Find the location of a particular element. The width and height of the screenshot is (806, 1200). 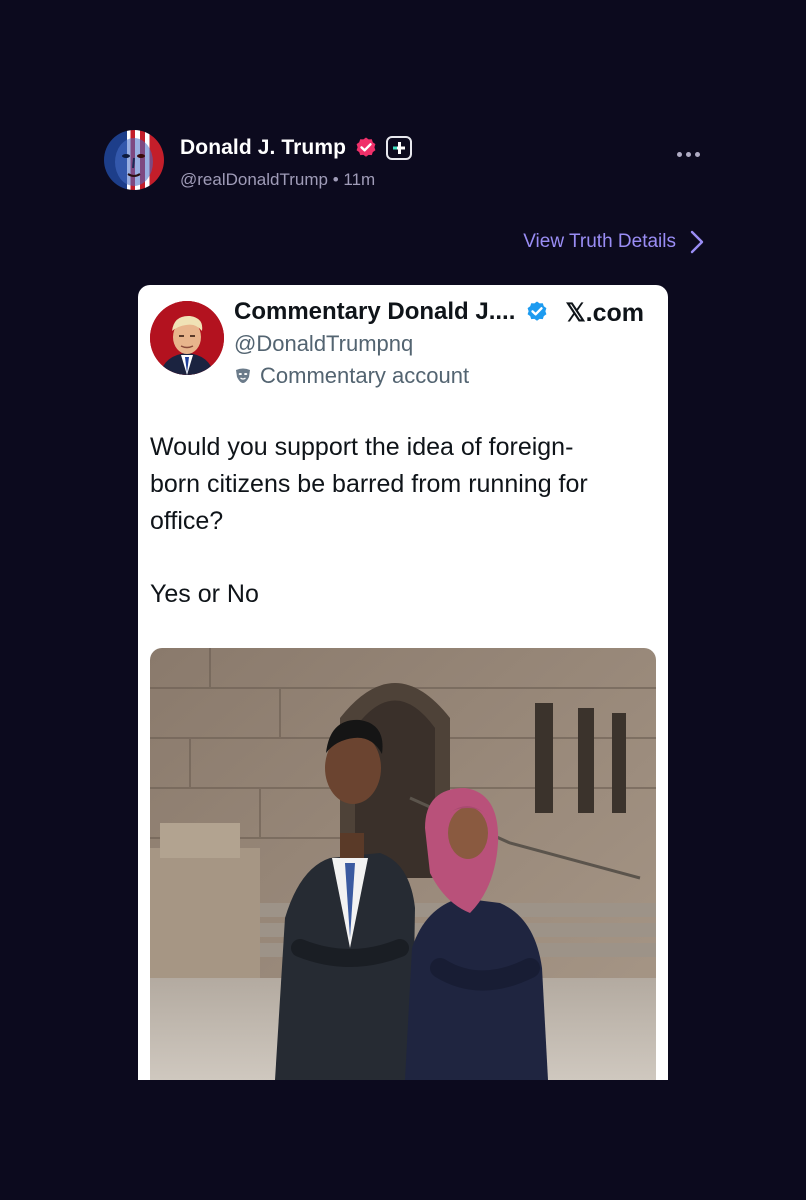

tweet-text-line: born citizens be barred from running for is located at coordinates (369, 484).